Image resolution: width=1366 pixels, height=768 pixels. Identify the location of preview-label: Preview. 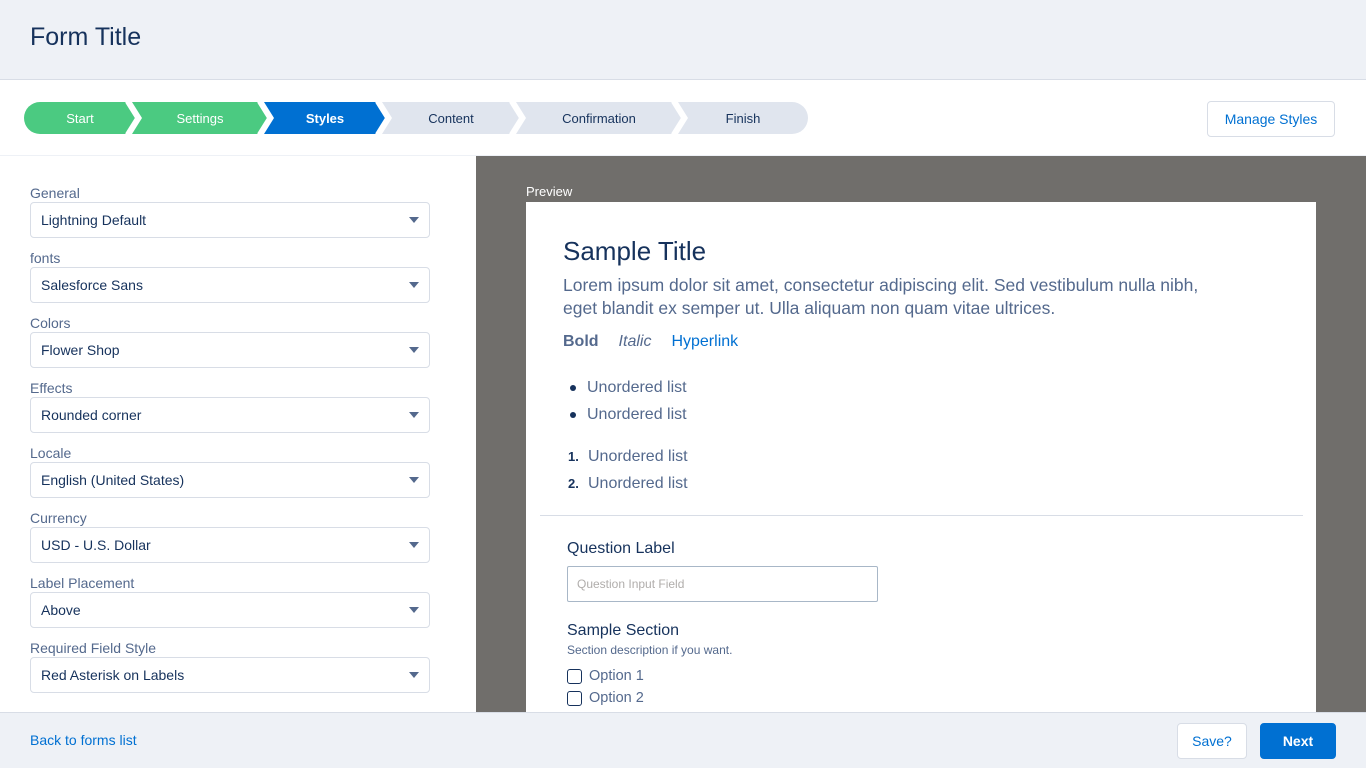
(549, 191).